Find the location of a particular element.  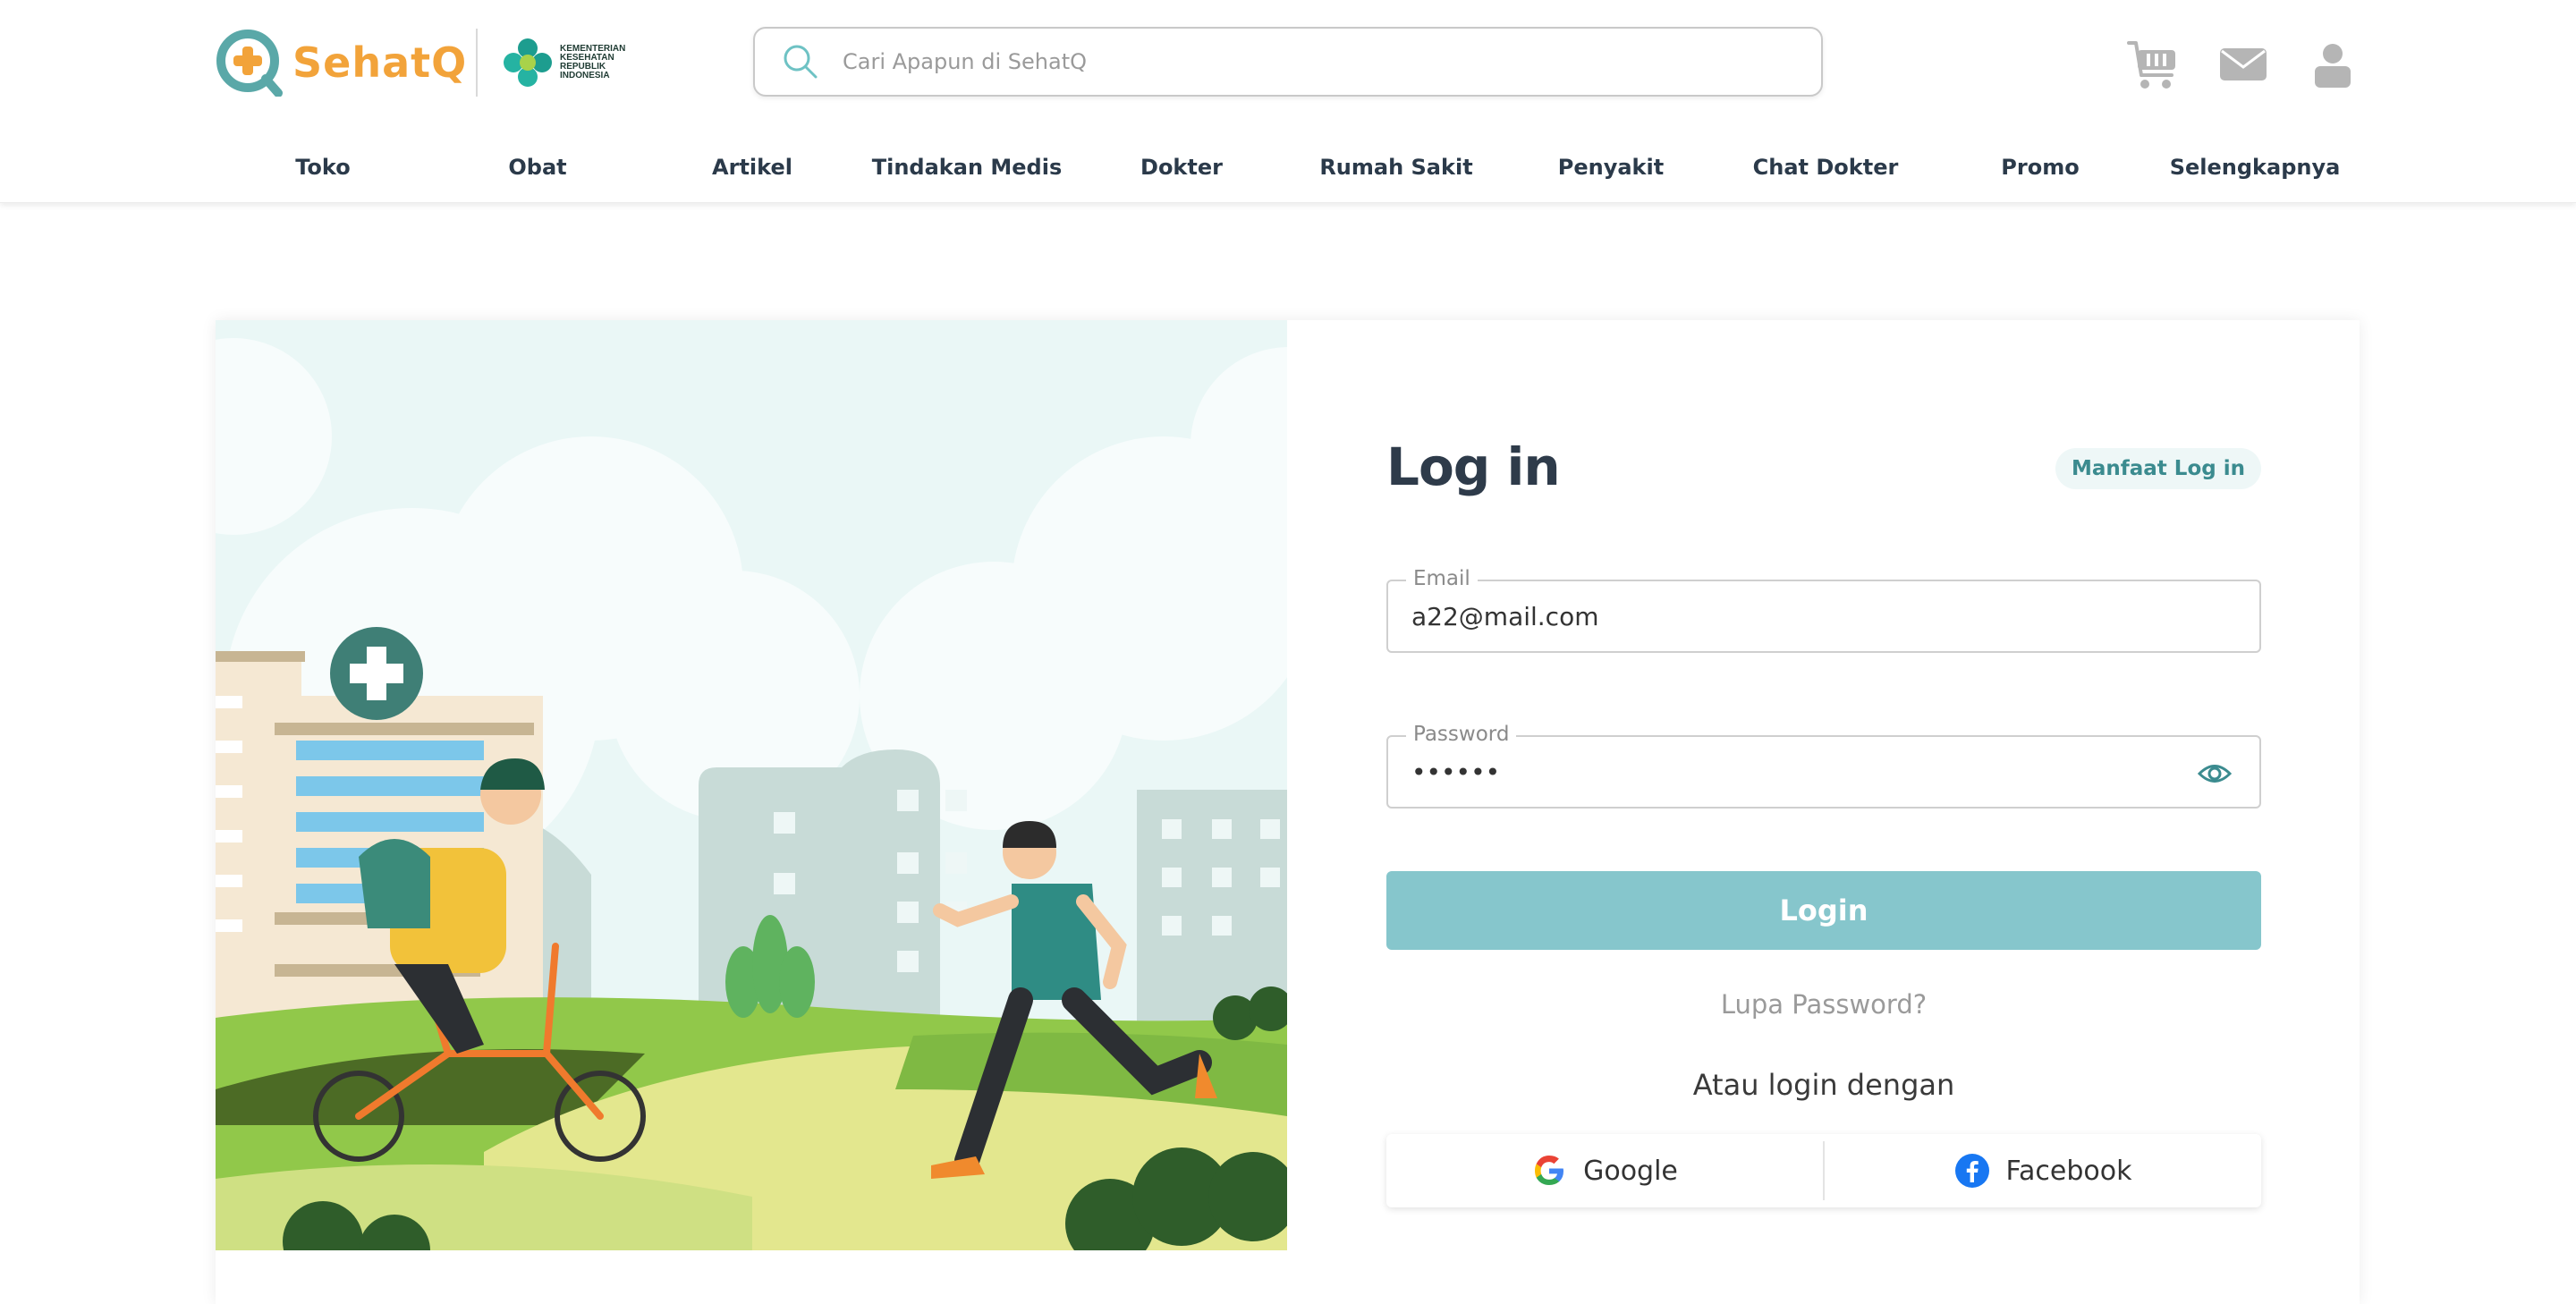

nav-item-chat-dokter: Chat Dokter is located at coordinates (1825, 168).